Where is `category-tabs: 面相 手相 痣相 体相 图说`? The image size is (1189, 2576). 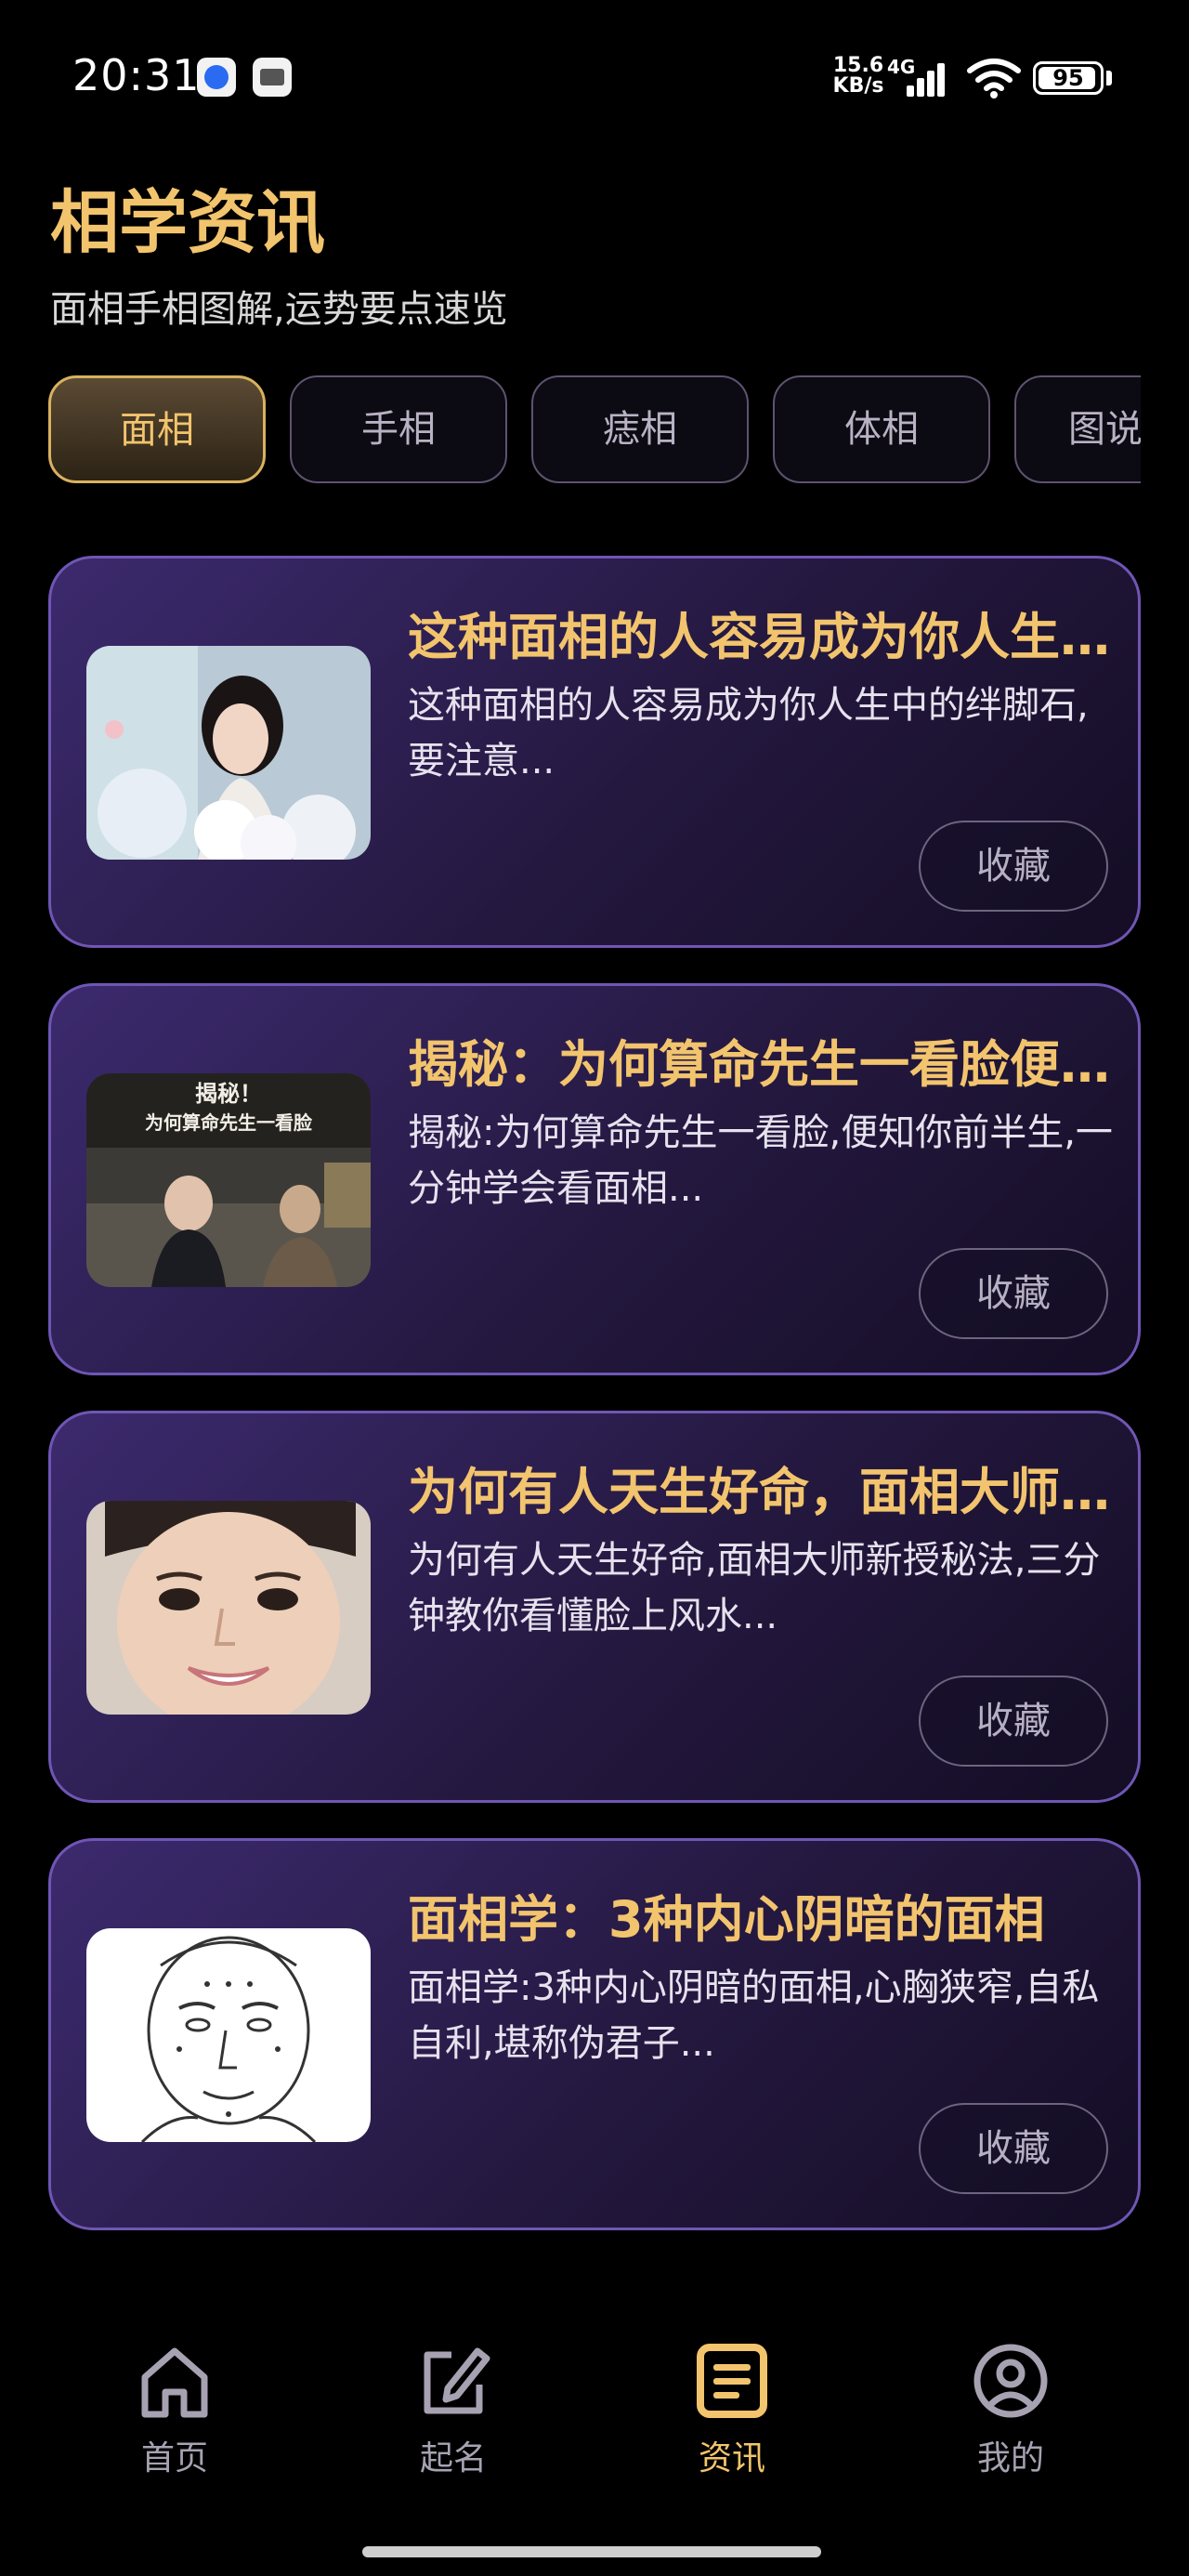
category-tabs: 面相 手相 痣相 体相 图说 is located at coordinates (594, 430).